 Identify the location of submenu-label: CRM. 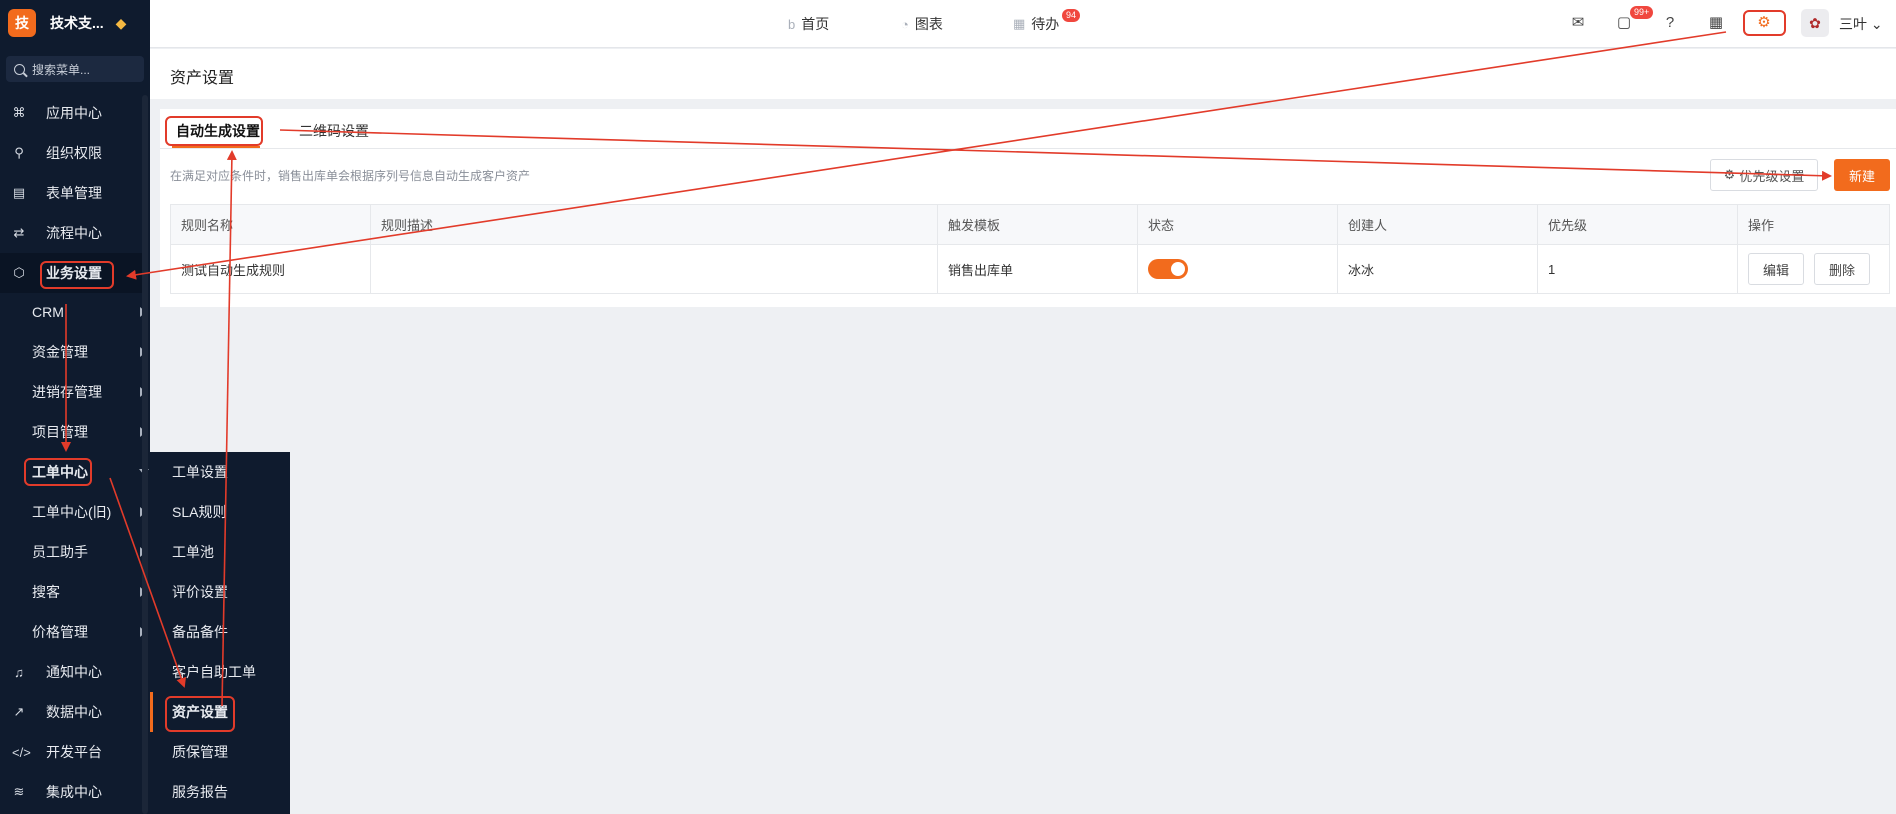
(48, 312).